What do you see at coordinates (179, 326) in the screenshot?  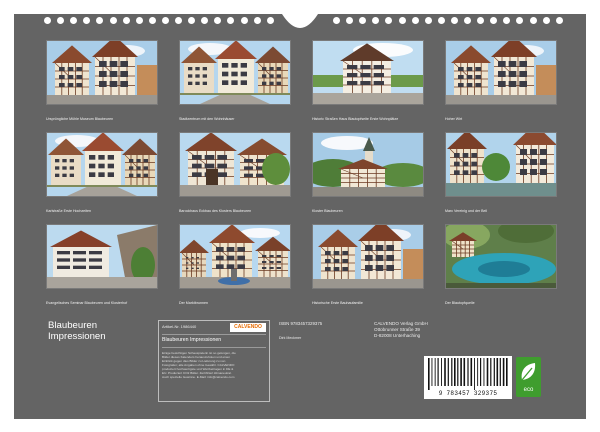 I see `article-number: Artikel-Nr. 1986440` at bounding box center [179, 326].